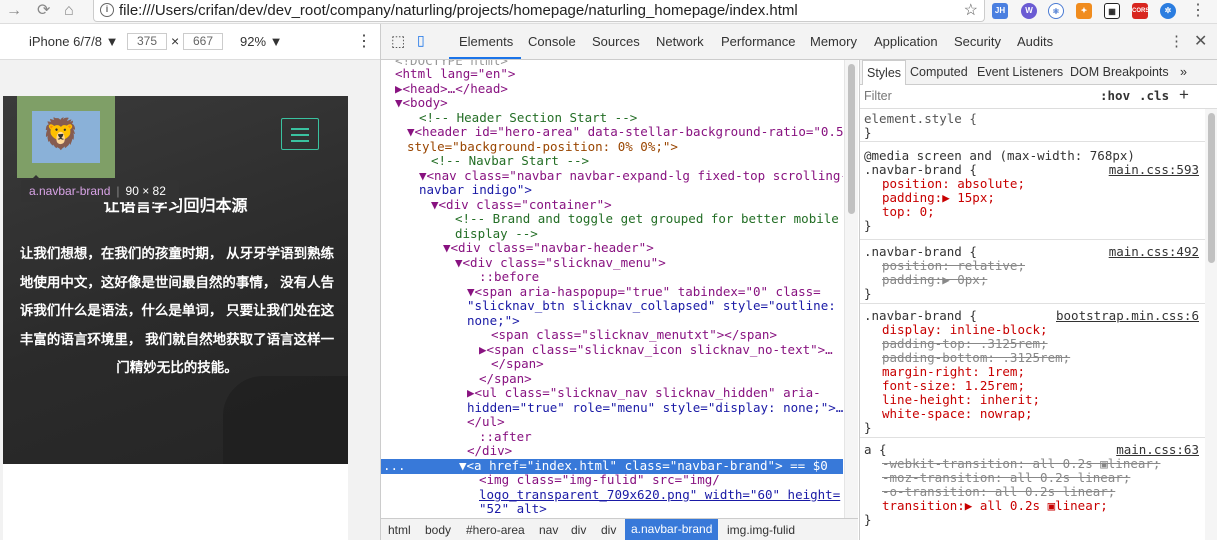 The width and height of the screenshot is (1217, 540). Describe the element at coordinates (510, 161) in the screenshot. I see `dom-line: <!-- Navbar Start -->` at that location.